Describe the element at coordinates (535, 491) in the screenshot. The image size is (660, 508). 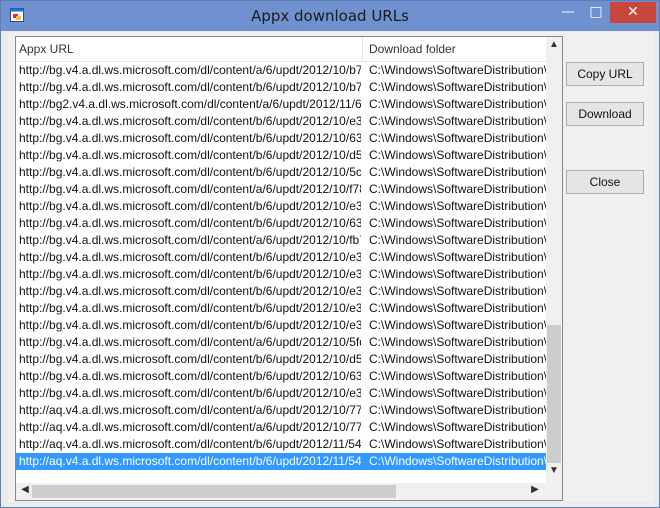
I see `scroll-right-arrow-icon: ▶` at that location.